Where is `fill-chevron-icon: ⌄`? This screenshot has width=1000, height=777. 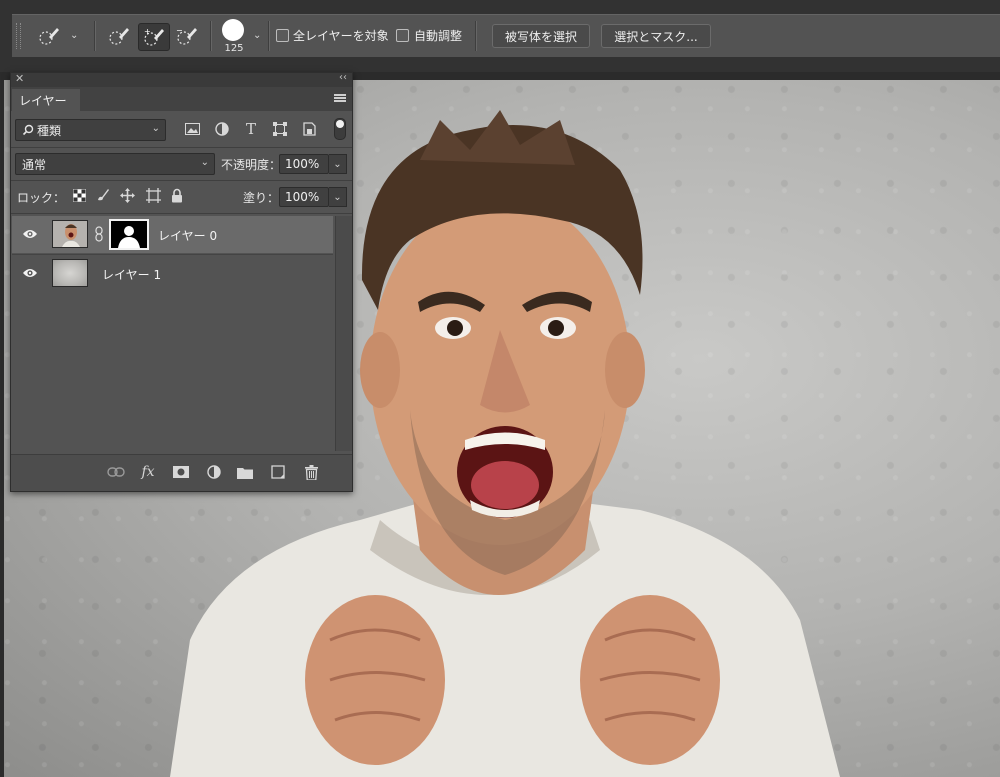
fill-chevron-icon: ⌄ is located at coordinates (338, 197).